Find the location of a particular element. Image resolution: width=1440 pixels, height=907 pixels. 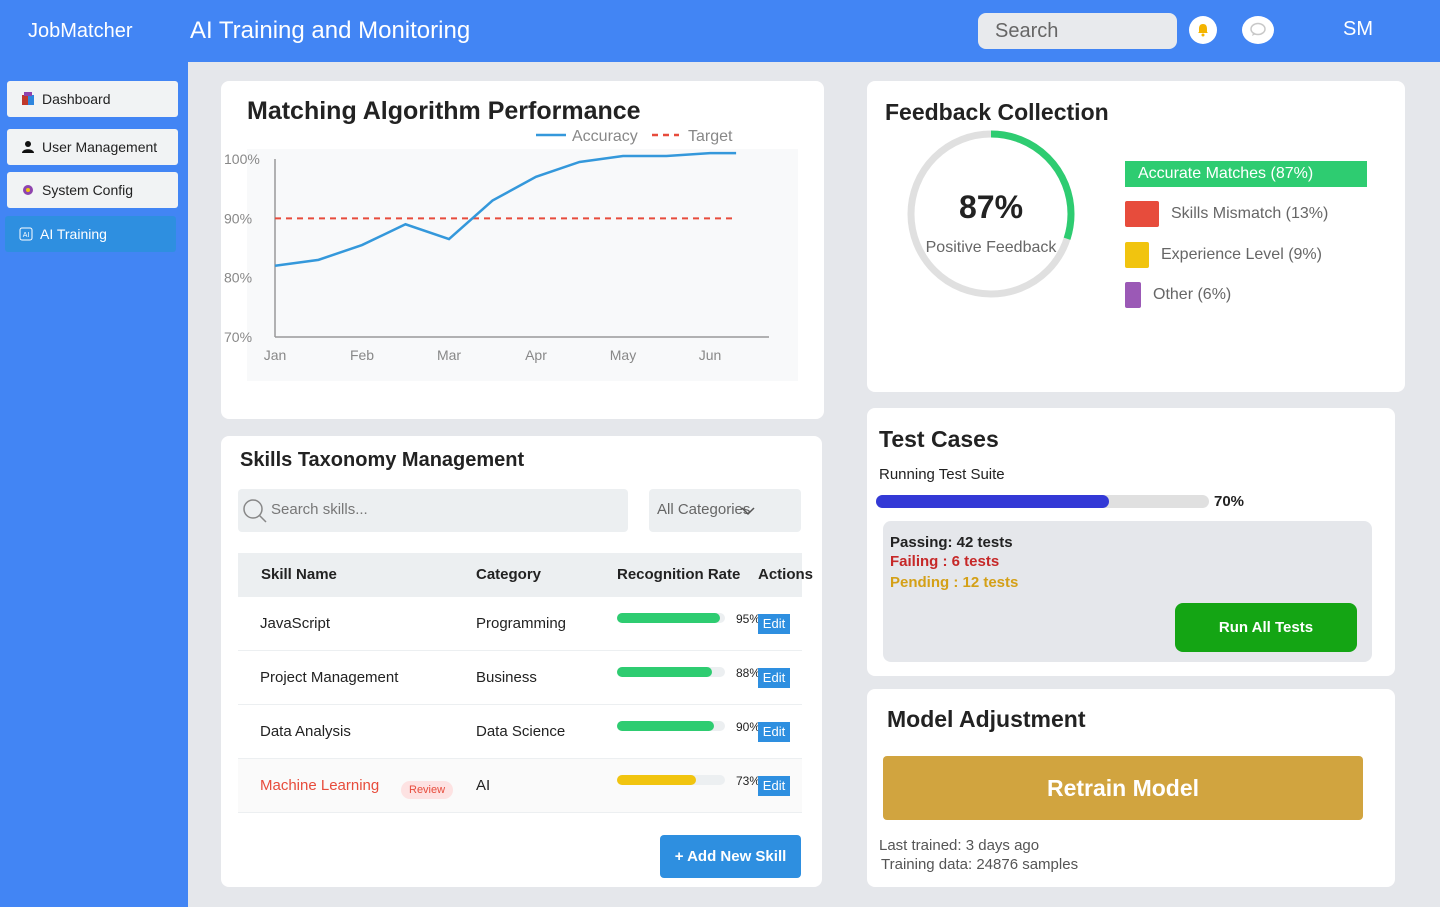

training-data: Training data: 24876 samples is located at coordinates (980, 864).